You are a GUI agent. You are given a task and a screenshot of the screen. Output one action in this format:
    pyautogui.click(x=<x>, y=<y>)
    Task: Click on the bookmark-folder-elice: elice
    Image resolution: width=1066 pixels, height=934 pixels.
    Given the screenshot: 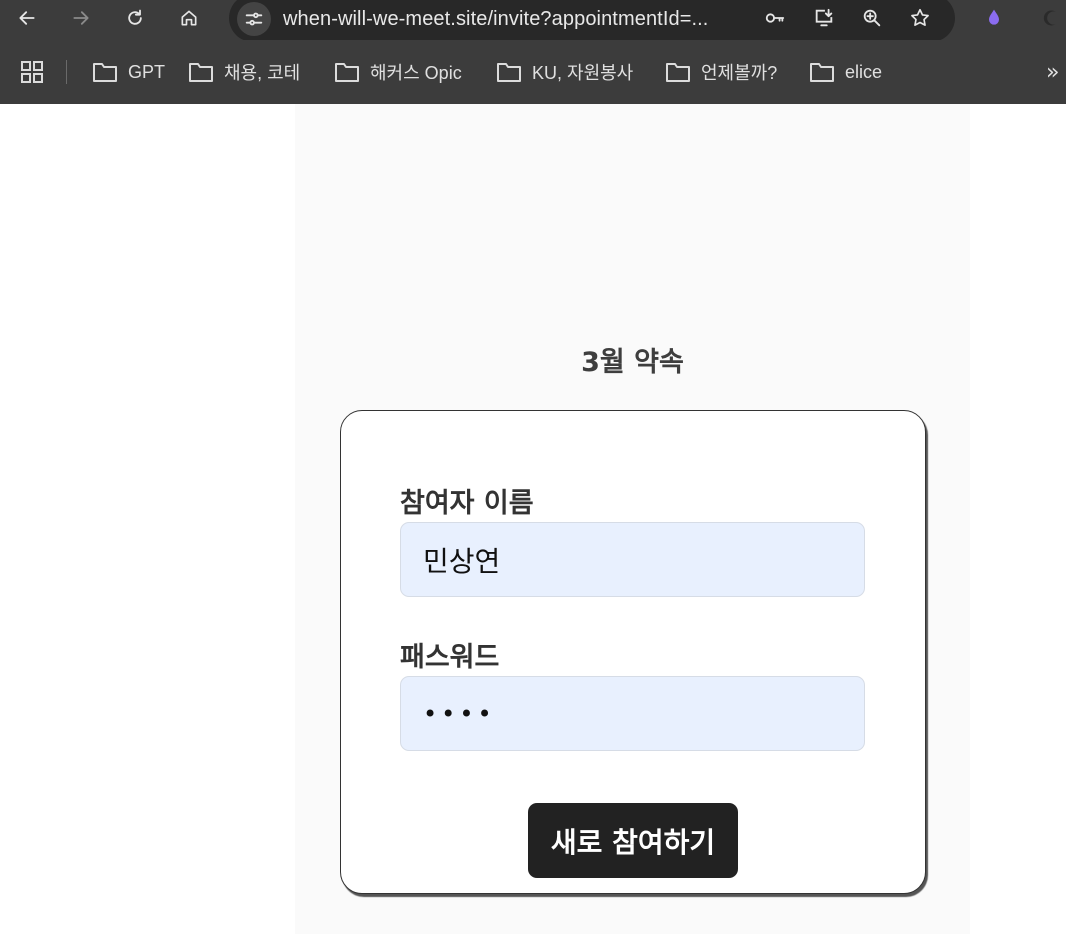 What is the action you would take?
    pyautogui.click(x=845, y=72)
    